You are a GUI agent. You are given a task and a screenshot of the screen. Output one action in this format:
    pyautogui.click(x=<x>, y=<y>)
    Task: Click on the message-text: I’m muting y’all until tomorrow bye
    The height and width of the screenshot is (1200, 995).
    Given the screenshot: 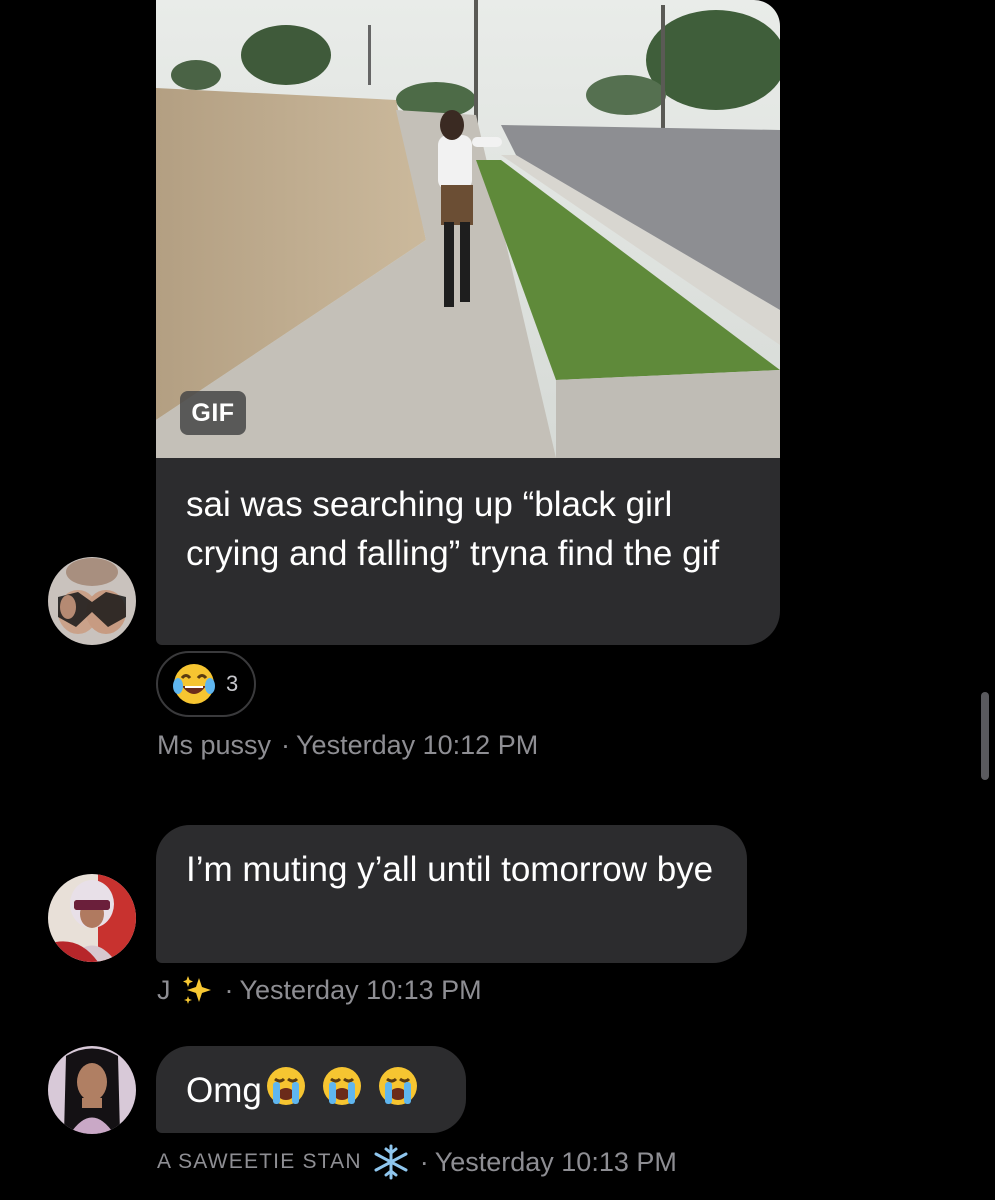 What is the action you would take?
    pyautogui.click(x=450, y=869)
    